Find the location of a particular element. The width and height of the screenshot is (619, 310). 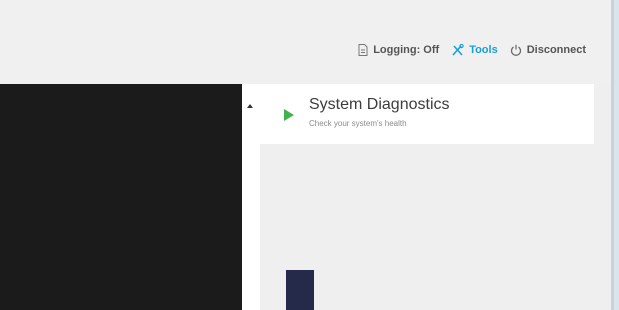

logging-toggle: Logging: Off is located at coordinates (398, 50).